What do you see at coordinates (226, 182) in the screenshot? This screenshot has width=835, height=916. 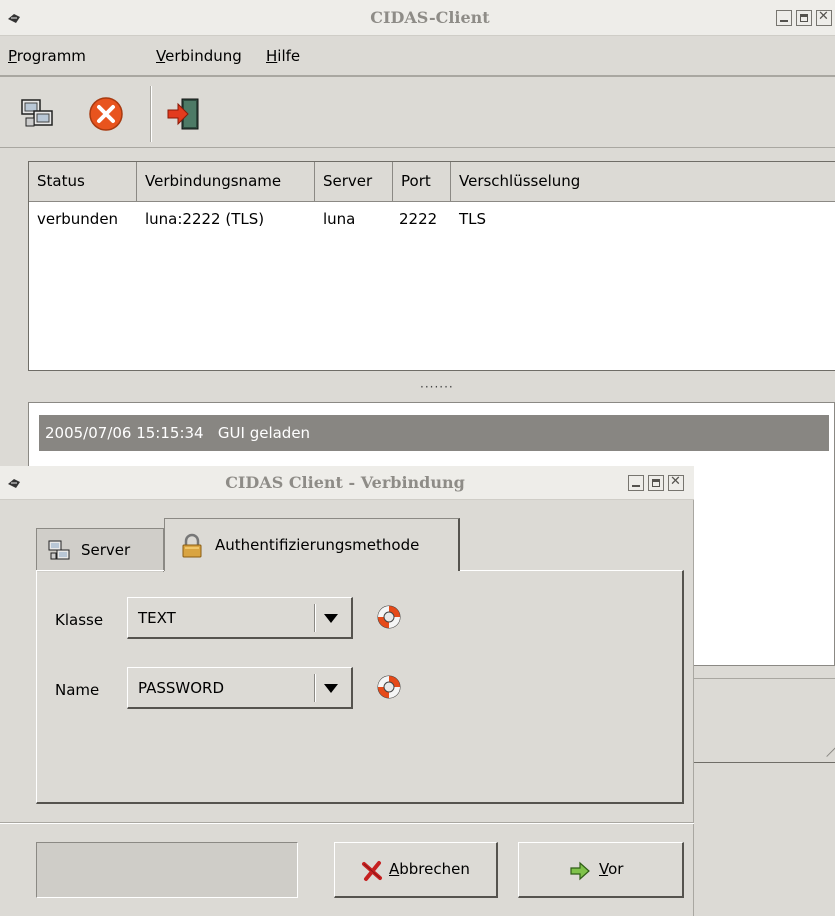 I see `column-header-name: Verbindungsname` at bounding box center [226, 182].